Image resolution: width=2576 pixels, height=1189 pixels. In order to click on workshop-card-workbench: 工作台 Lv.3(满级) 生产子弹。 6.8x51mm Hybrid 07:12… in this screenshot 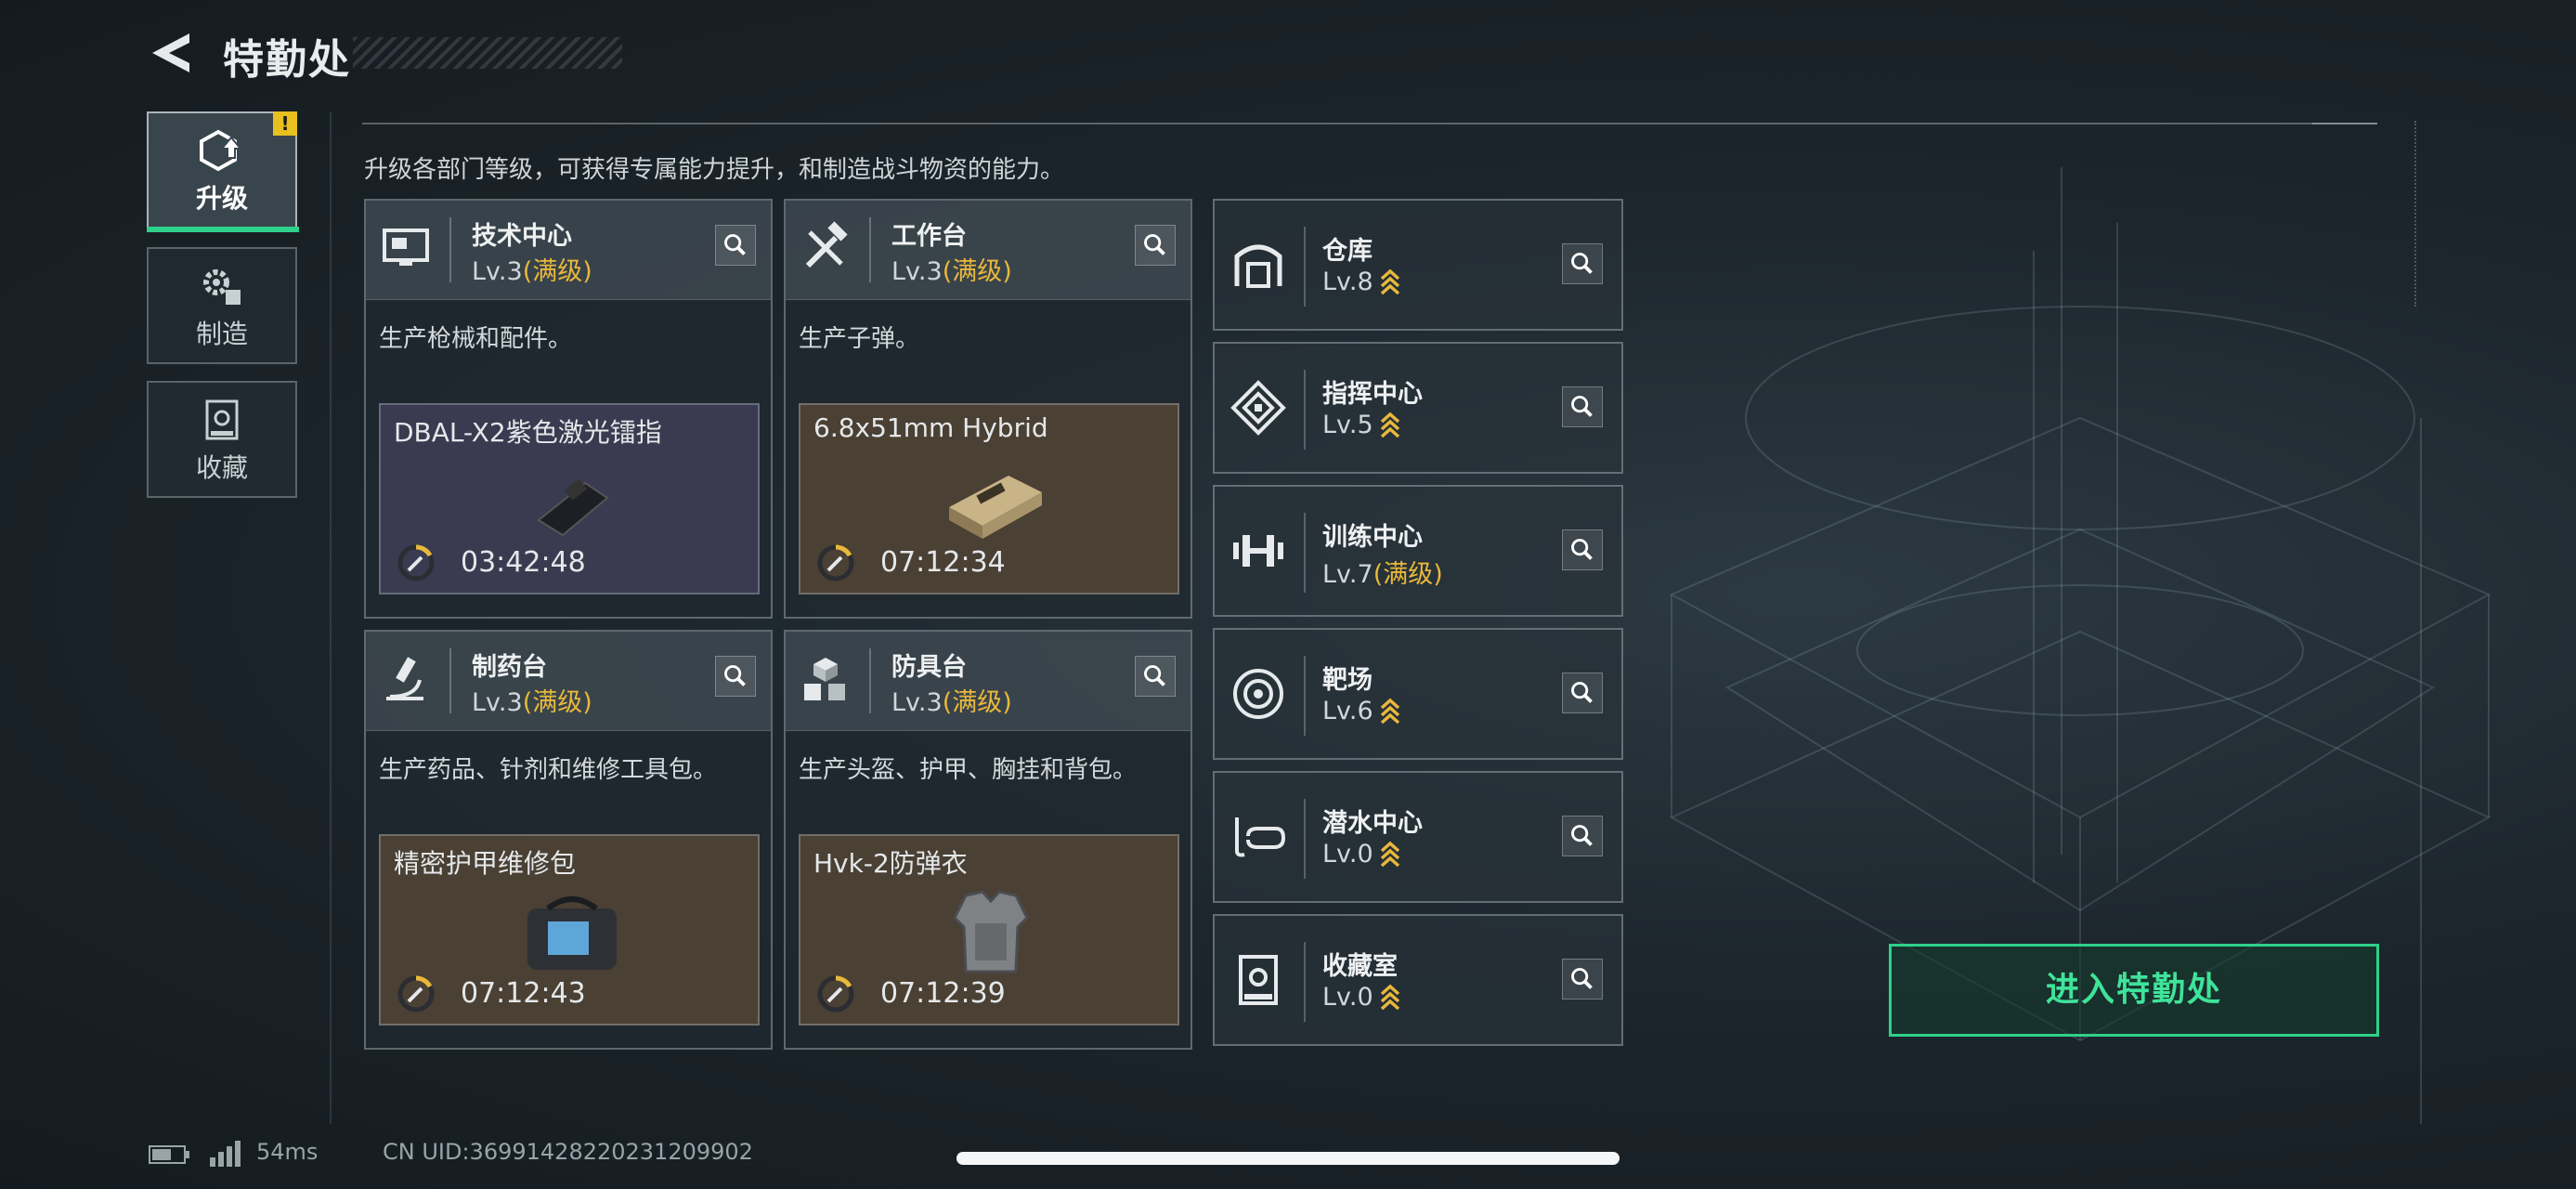, I will do `click(988, 409)`.